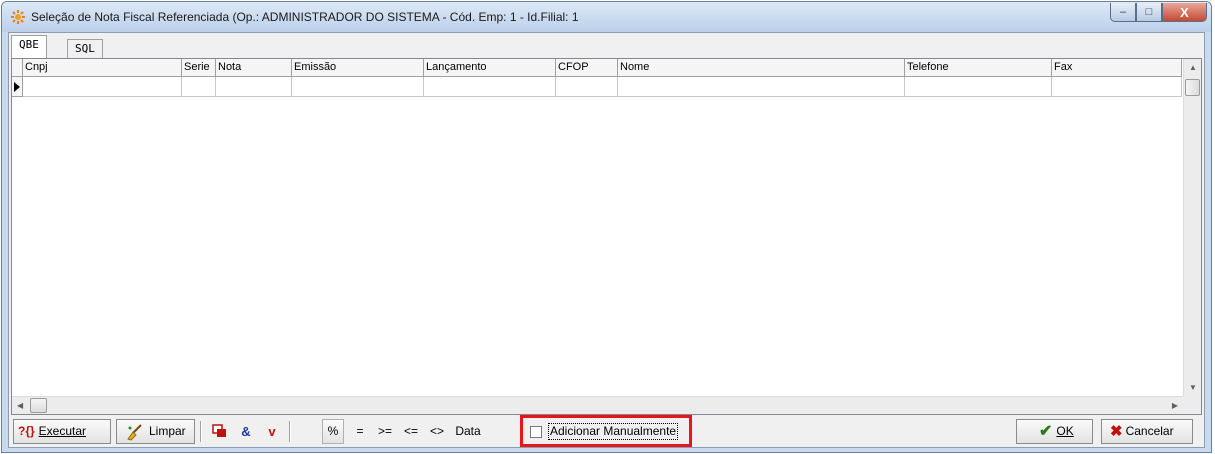 Image resolution: width=1215 pixels, height=454 pixels. I want to click on copy-filter-button, so click(220, 431).